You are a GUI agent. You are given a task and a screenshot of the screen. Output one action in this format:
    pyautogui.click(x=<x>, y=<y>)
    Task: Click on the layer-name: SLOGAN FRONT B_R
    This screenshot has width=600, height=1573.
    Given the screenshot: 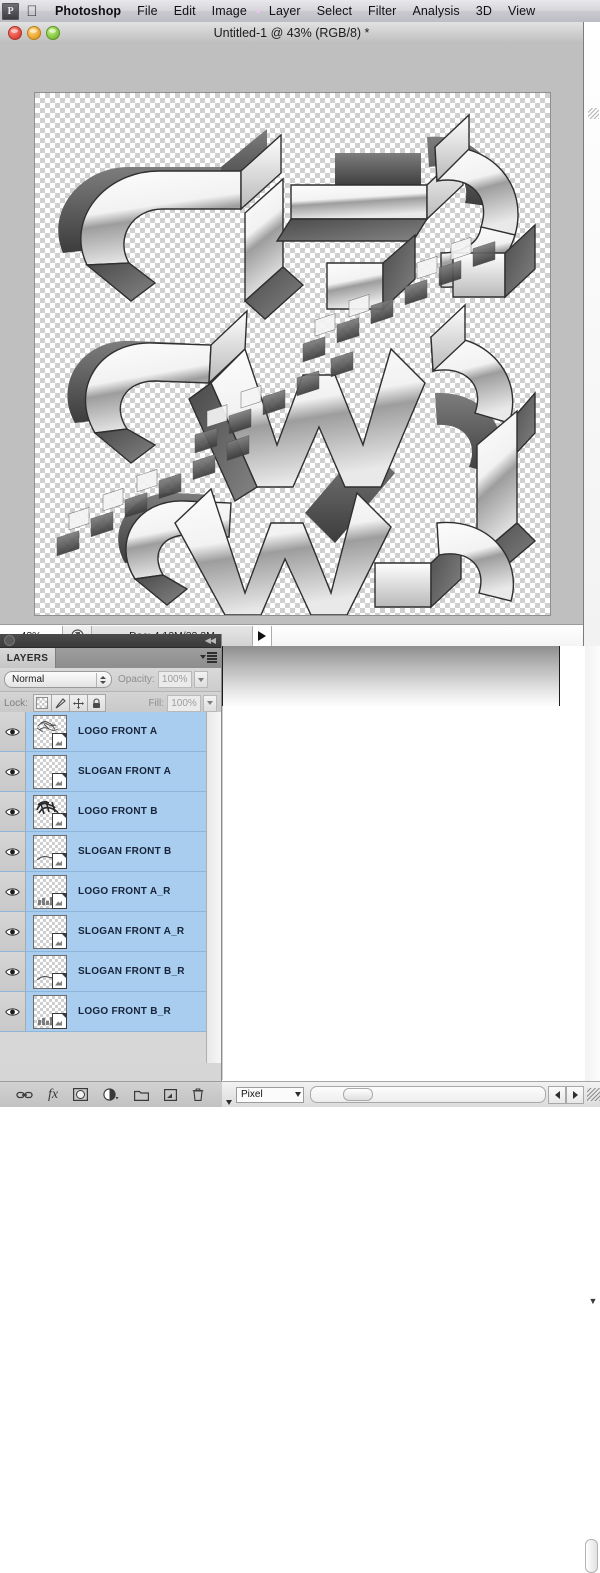 What is the action you would take?
    pyautogui.click(x=131, y=971)
    